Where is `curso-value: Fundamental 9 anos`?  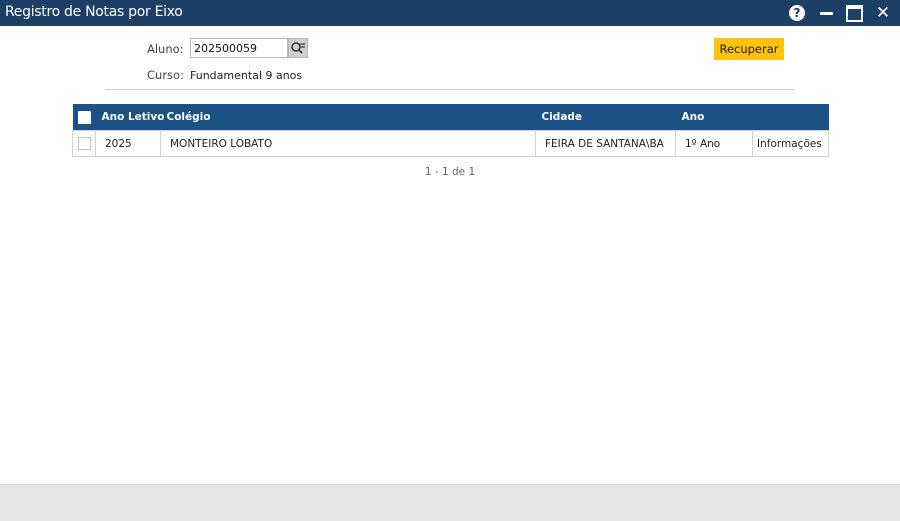
curso-value: Fundamental 9 anos is located at coordinates (246, 75).